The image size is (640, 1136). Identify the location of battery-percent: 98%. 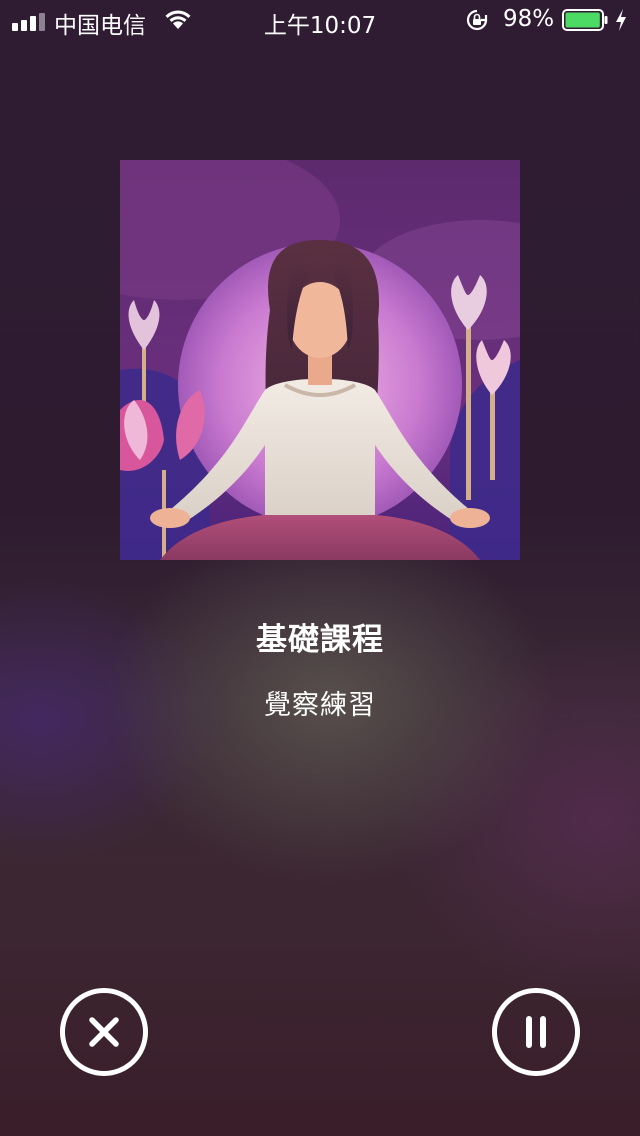
(529, 19).